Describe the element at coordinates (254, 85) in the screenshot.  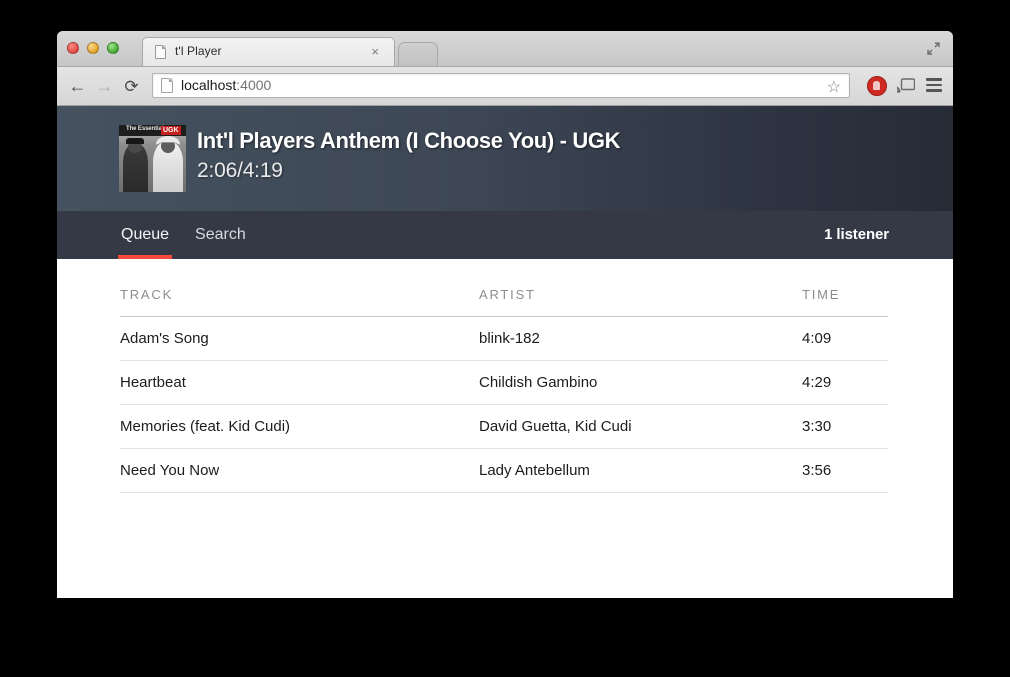
I see `url-port: :4000` at that location.